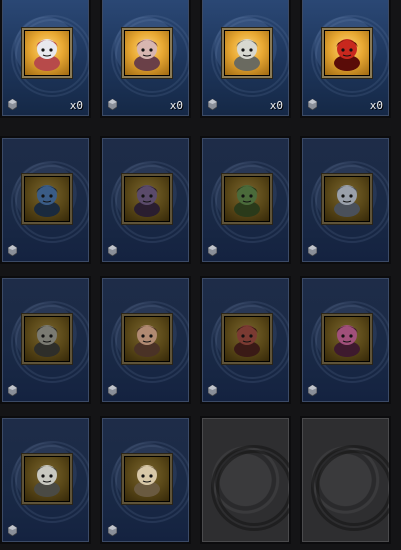 This screenshot has width=401, height=550. I want to click on bone-spider-icon, so click(147, 55).